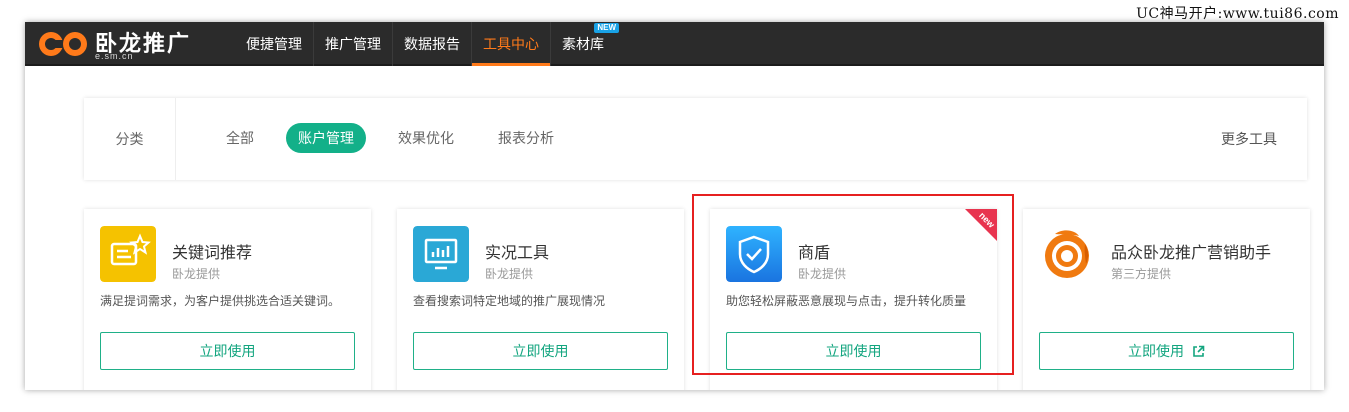 The image size is (1349, 412). I want to click on filter-tab-effect-optimize: 效果优化, so click(426, 138).